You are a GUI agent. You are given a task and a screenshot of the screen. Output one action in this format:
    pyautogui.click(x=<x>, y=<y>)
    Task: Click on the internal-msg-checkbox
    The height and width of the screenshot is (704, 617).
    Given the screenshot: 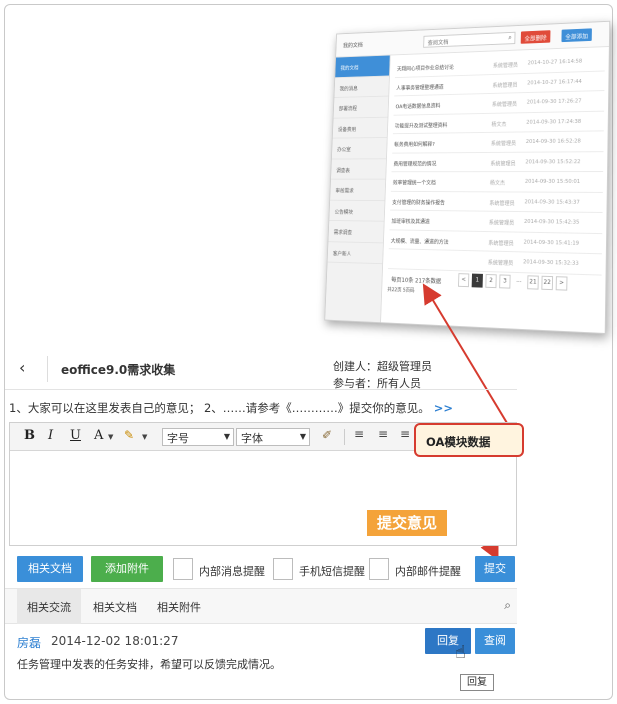 What is the action you would take?
    pyautogui.click(x=183, y=569)
    